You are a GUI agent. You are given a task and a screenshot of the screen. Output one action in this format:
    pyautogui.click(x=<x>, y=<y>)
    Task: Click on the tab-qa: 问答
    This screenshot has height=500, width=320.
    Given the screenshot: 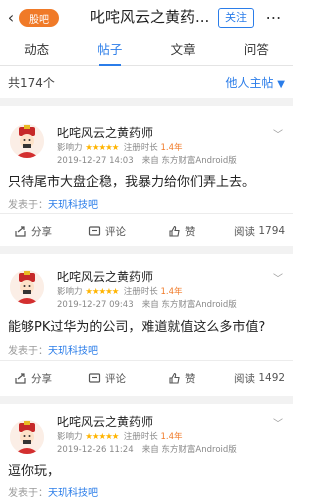 What is the action you would take?
    pyautogui.click(x=256, y=50)
    